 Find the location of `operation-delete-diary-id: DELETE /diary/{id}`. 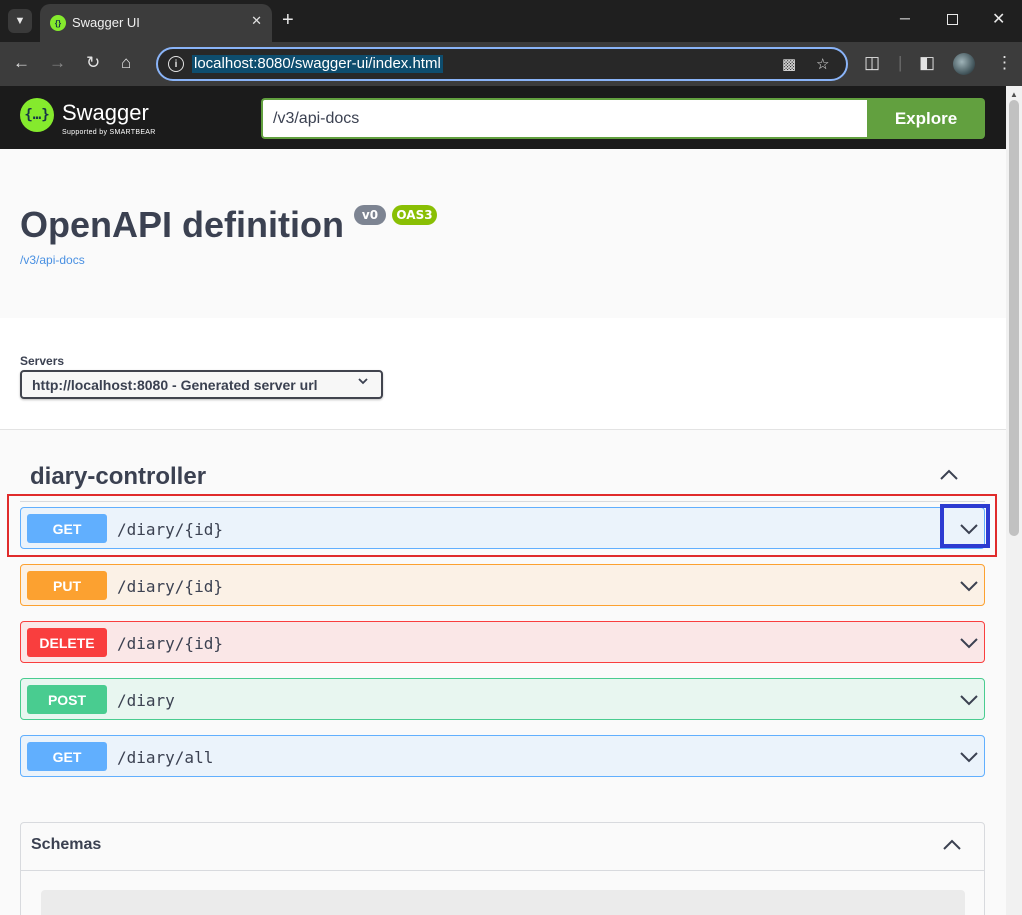

operation-delete-diary-id: DELETE /diary/{id} is located at coordinates (502, 642).